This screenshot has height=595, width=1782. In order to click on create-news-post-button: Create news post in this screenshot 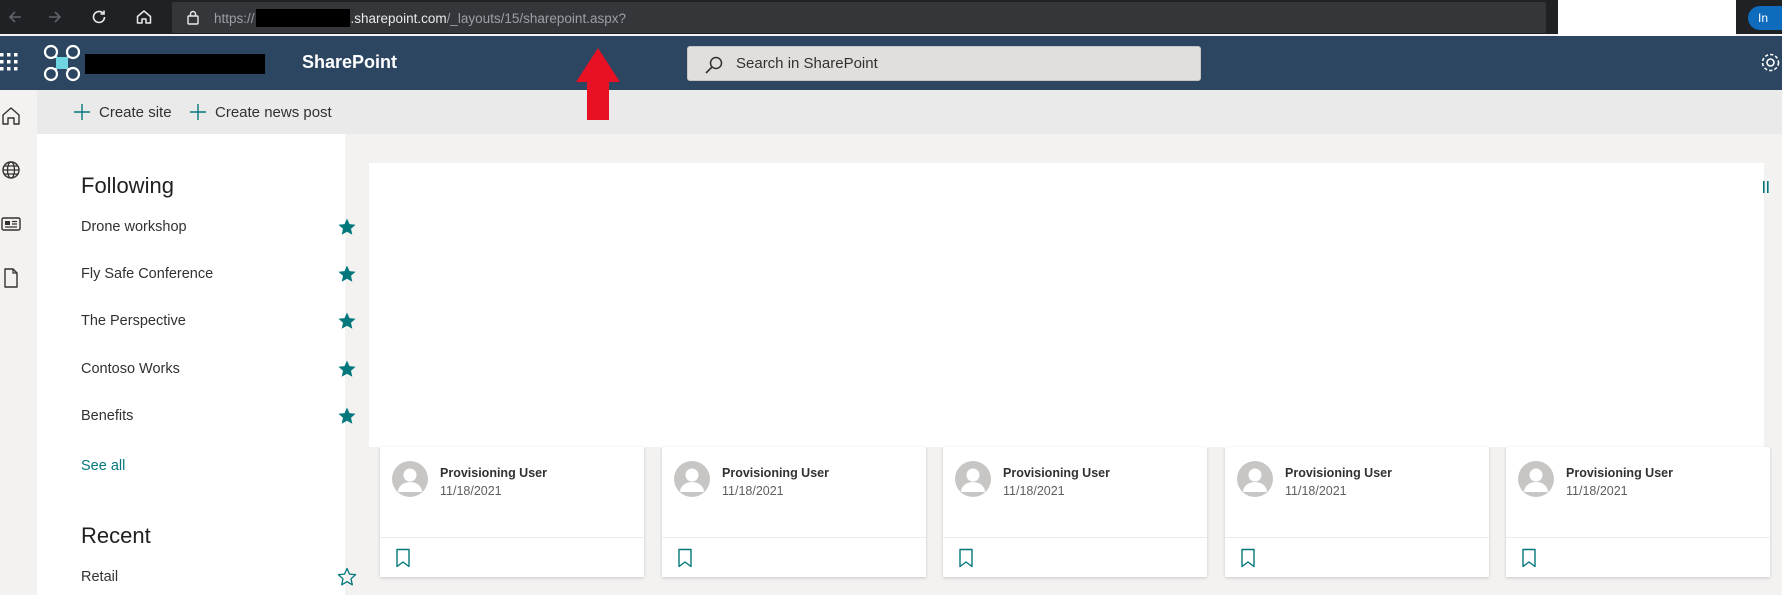, I will do `click(260, 112)`.